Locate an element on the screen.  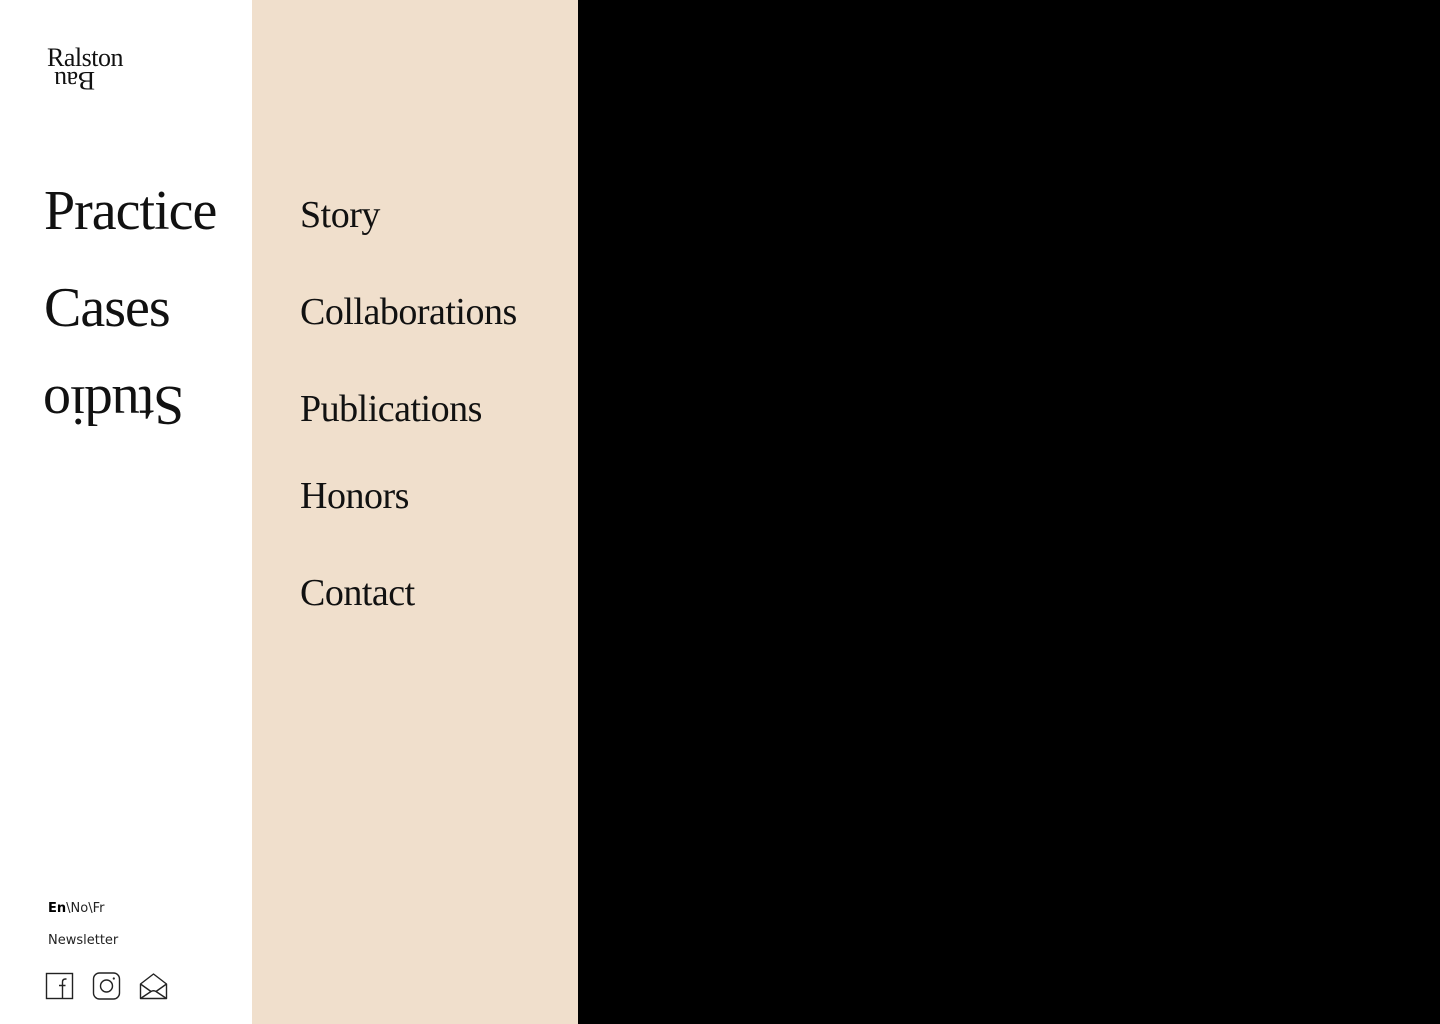
lang-en: En is located at coordinates (57, 908).